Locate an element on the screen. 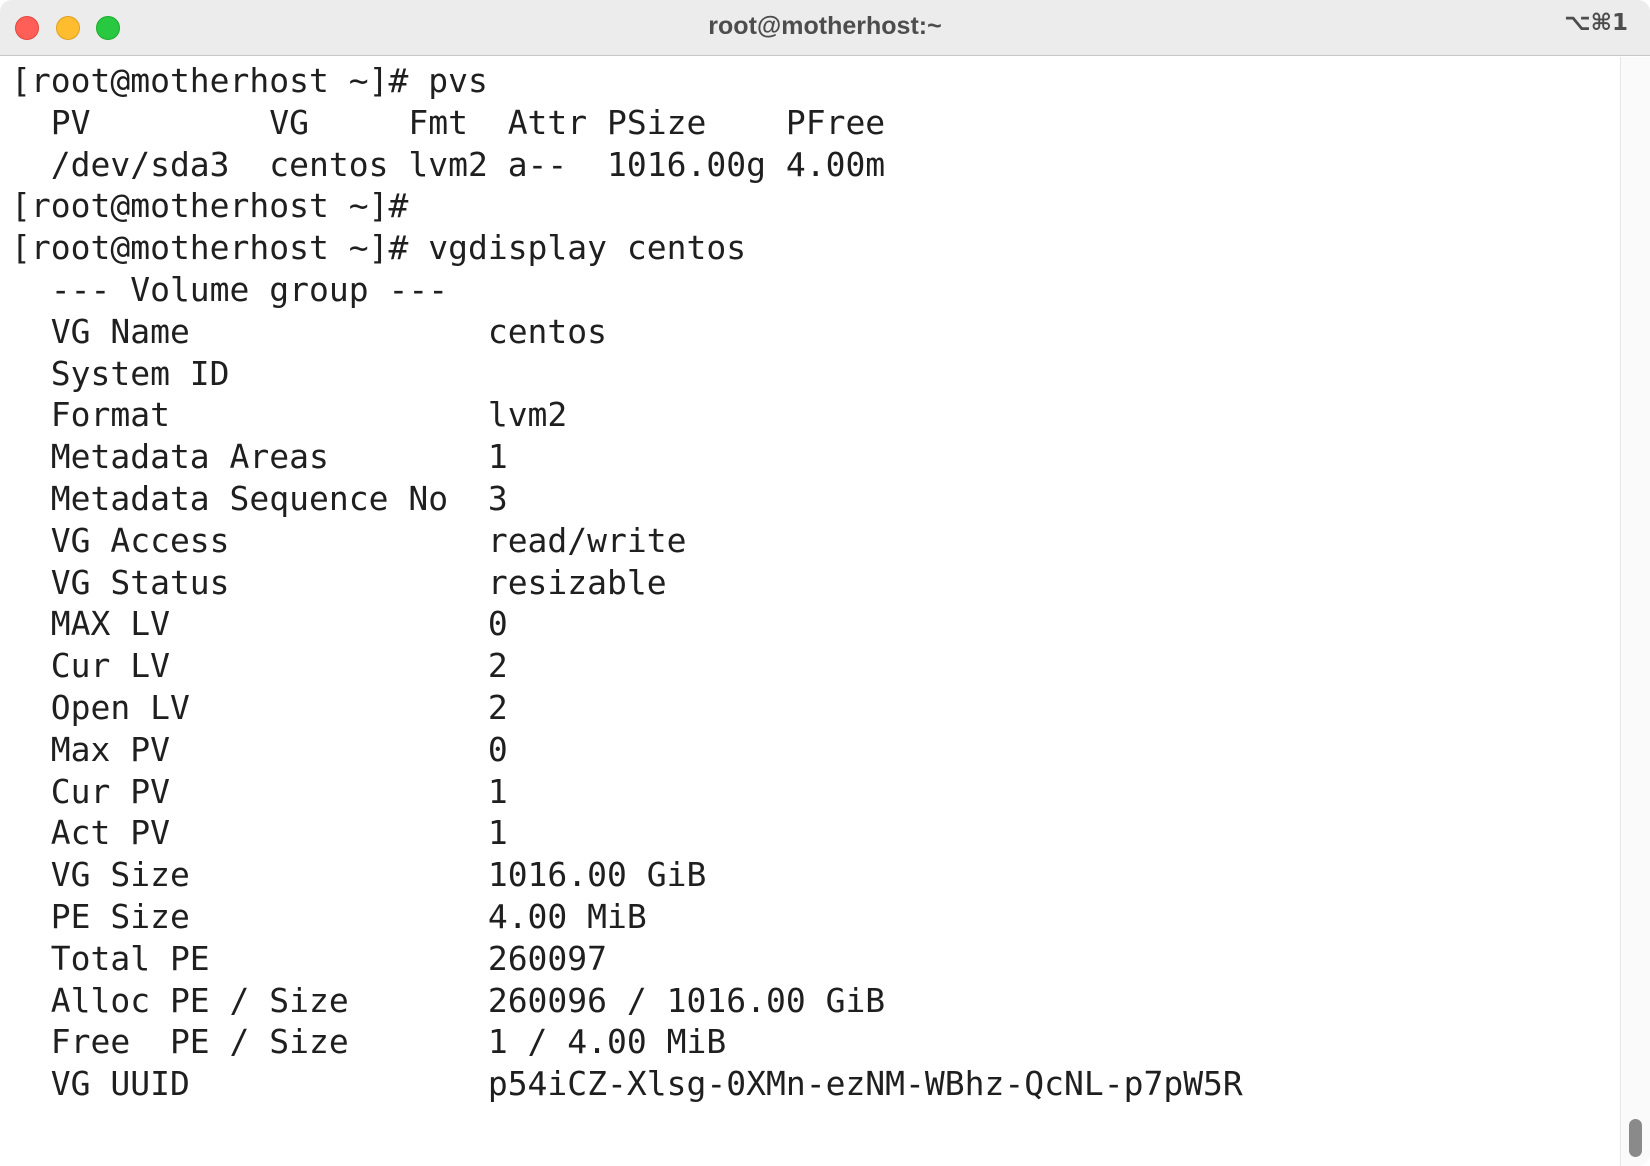 The width and height of the screenshot is (1650, 1166). terminal-line: Free PE / Size 1 / 4.00 MiB is located at coordinates (369, 1042).